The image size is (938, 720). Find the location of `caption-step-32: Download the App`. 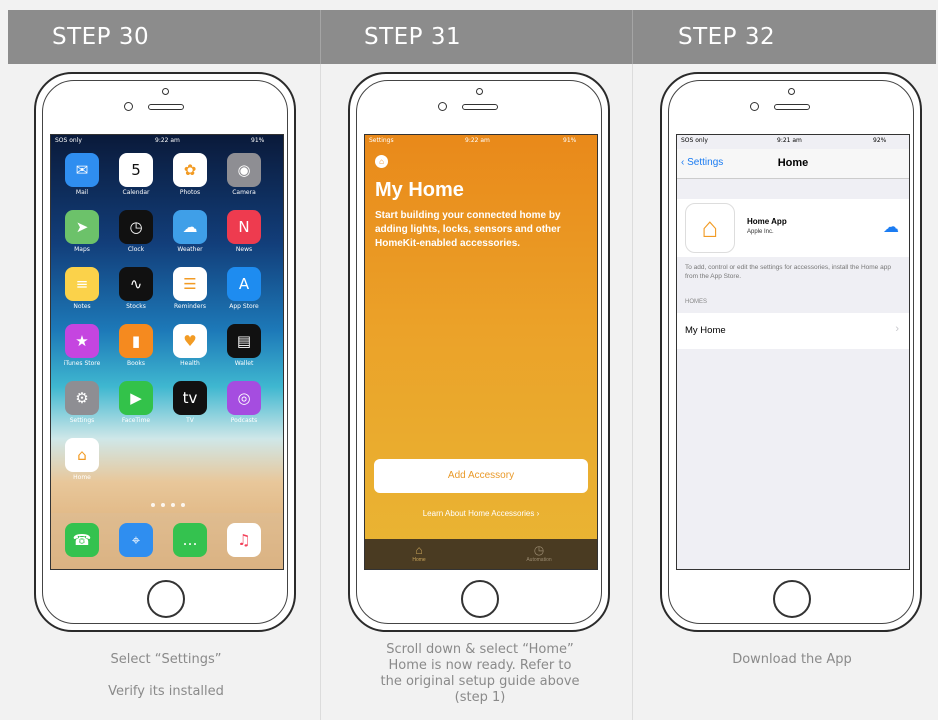

caption-step-32: Download the App is located at coordinates (792, 659).